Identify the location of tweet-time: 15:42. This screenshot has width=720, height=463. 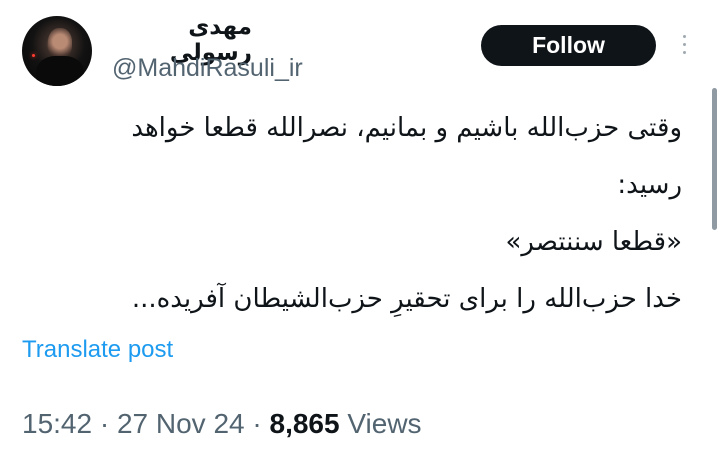
(57, 423).